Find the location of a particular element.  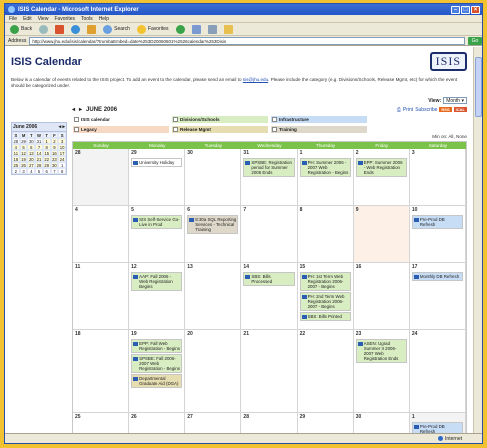

day-cell: 16 is located at coordinates (381, 296).